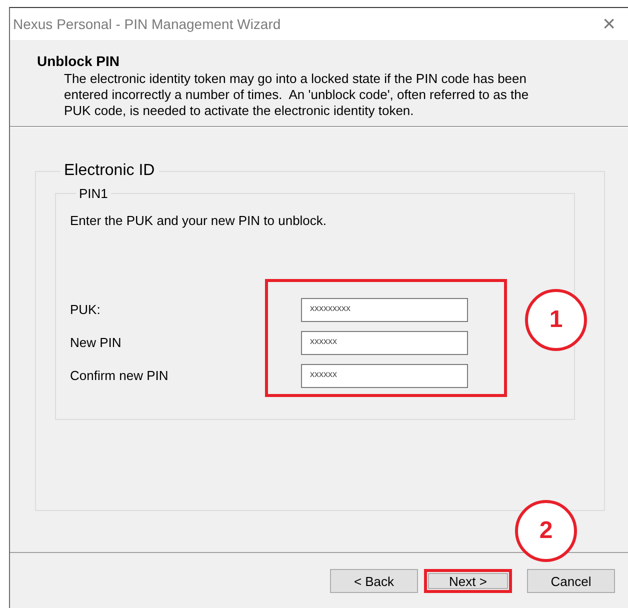  Describe the element at coordinates (96, 342) in the screenshot. I see `field-label: New PIN` at that location.